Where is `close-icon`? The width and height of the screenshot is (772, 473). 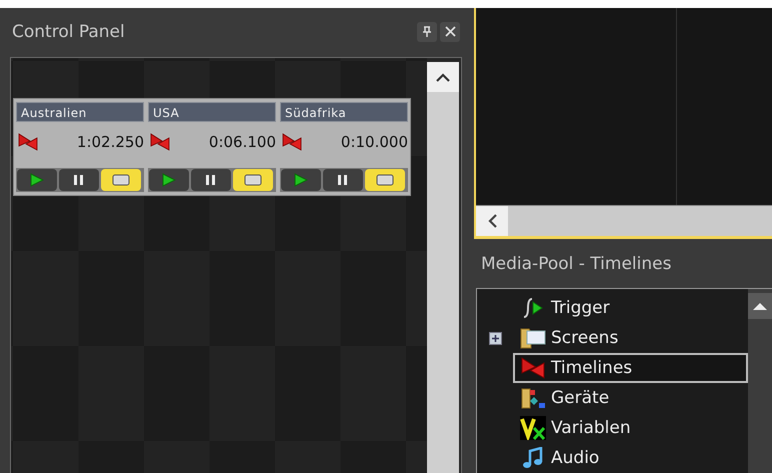 close-icon is located at coordinates (450, 31).